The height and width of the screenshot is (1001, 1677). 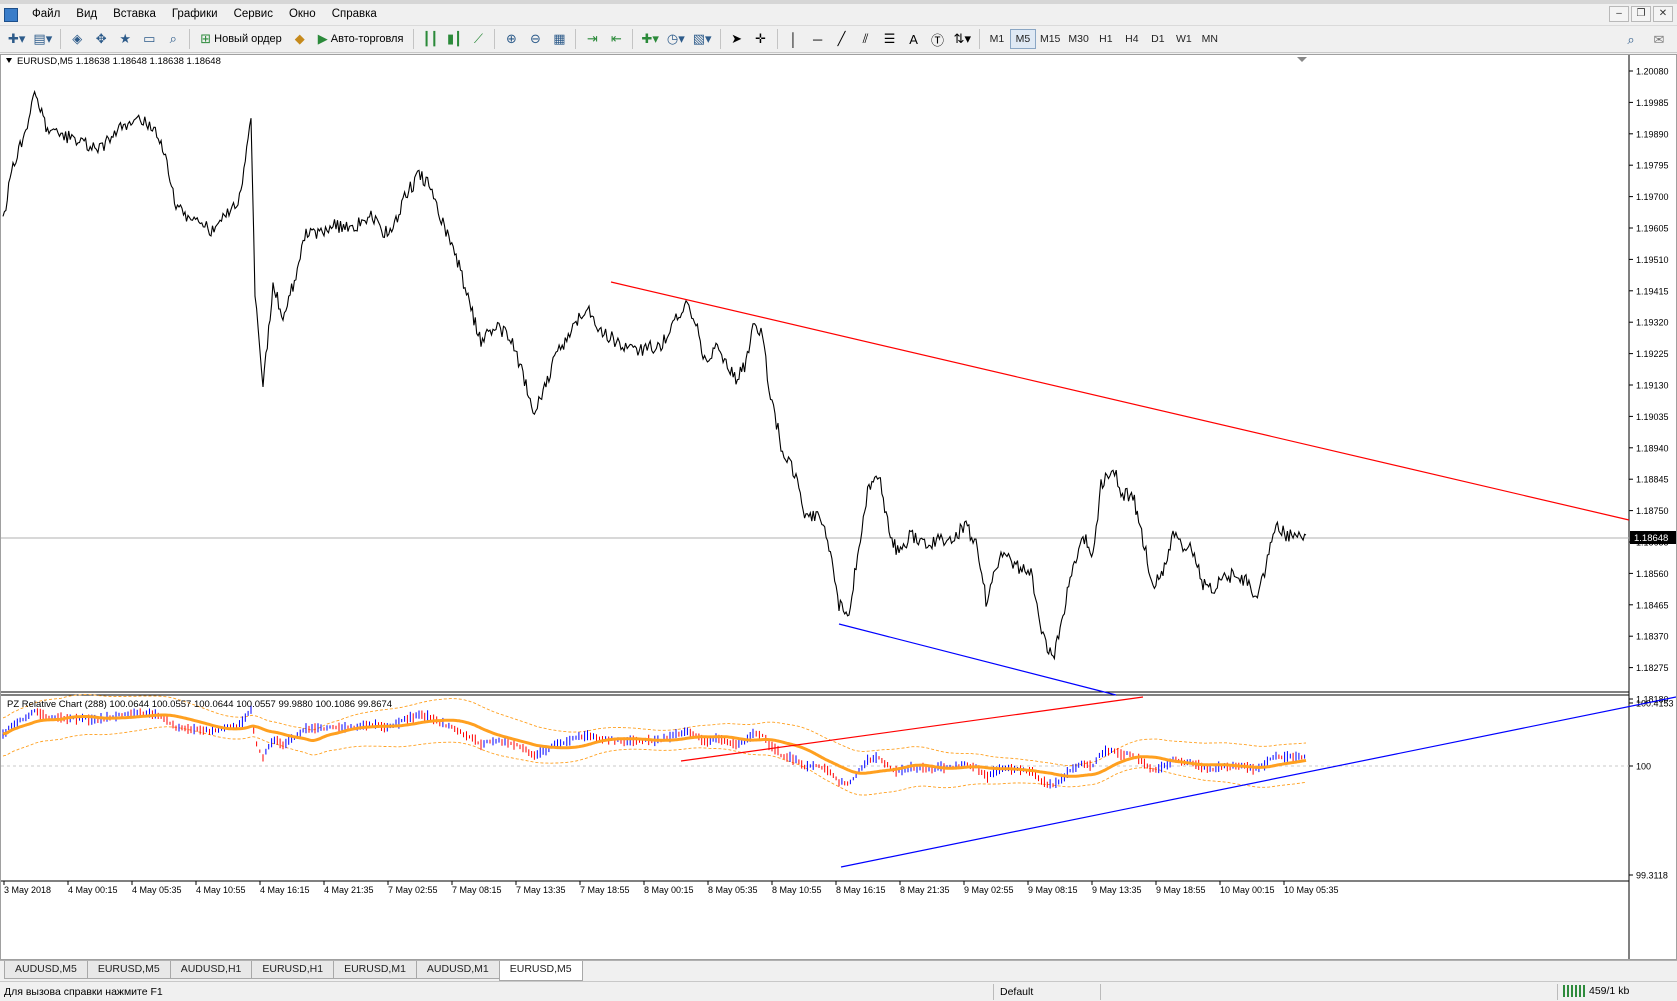 What do you see at coordinates (1652, 605) in the screenshot?
I see `price-tick-label: 1.18465` at bounding box center [1652, 605].